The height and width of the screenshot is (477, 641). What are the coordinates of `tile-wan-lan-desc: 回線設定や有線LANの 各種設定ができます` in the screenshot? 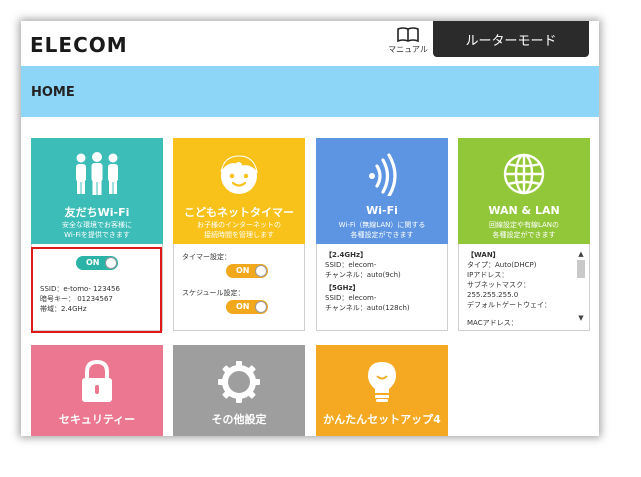 It's located at (524, 230).